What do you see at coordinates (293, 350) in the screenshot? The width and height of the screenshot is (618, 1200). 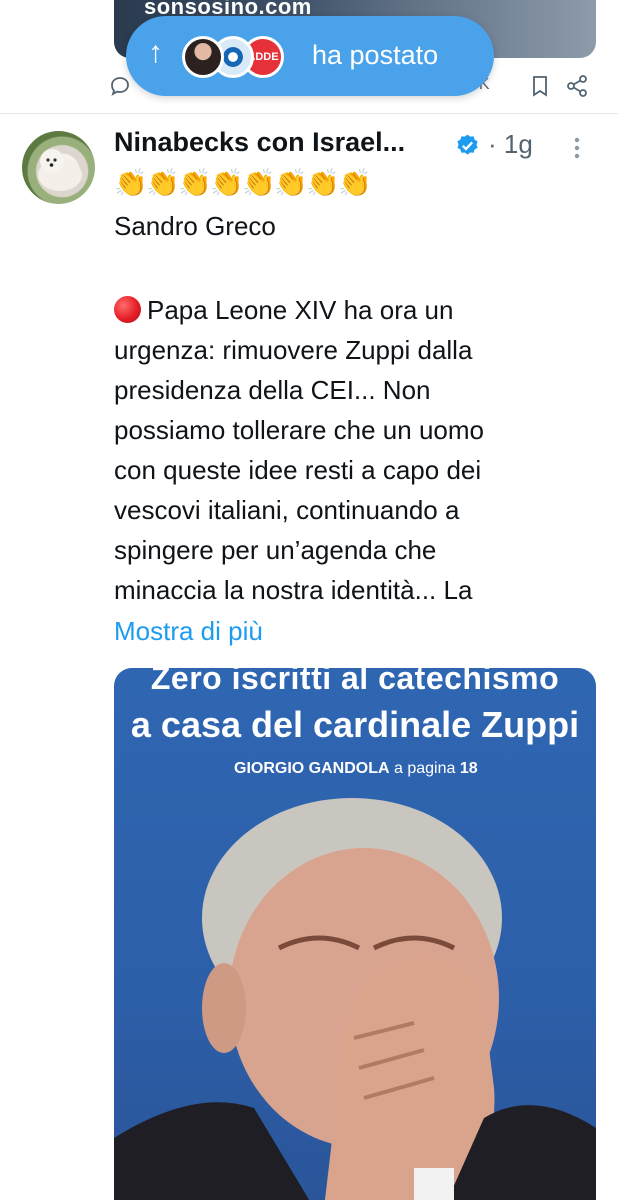 I see `tweet-text-line: urgenza: rimuovere Zuppi dalla` at bounding box center [293, 350].